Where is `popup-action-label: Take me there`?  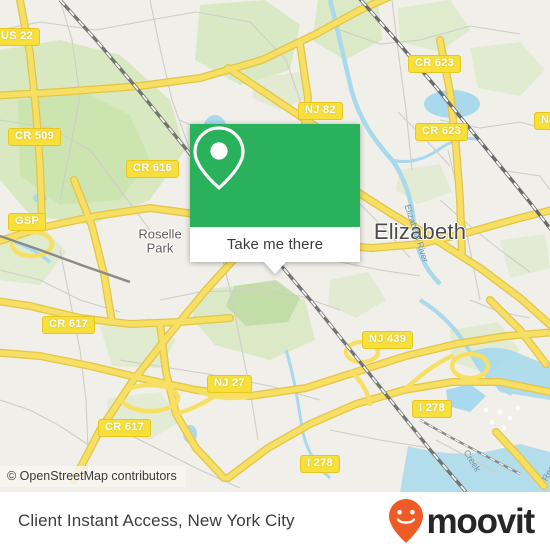 popup-action-label: Take me there is located at coordinates (275, 244).